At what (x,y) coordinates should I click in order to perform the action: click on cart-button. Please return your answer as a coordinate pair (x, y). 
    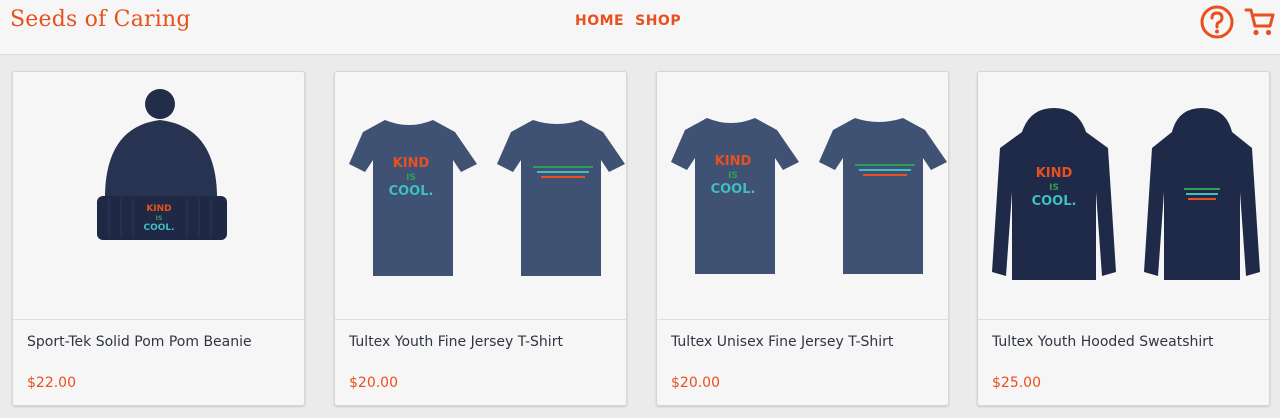
    Looking at the image, I should click on (1260, 22).